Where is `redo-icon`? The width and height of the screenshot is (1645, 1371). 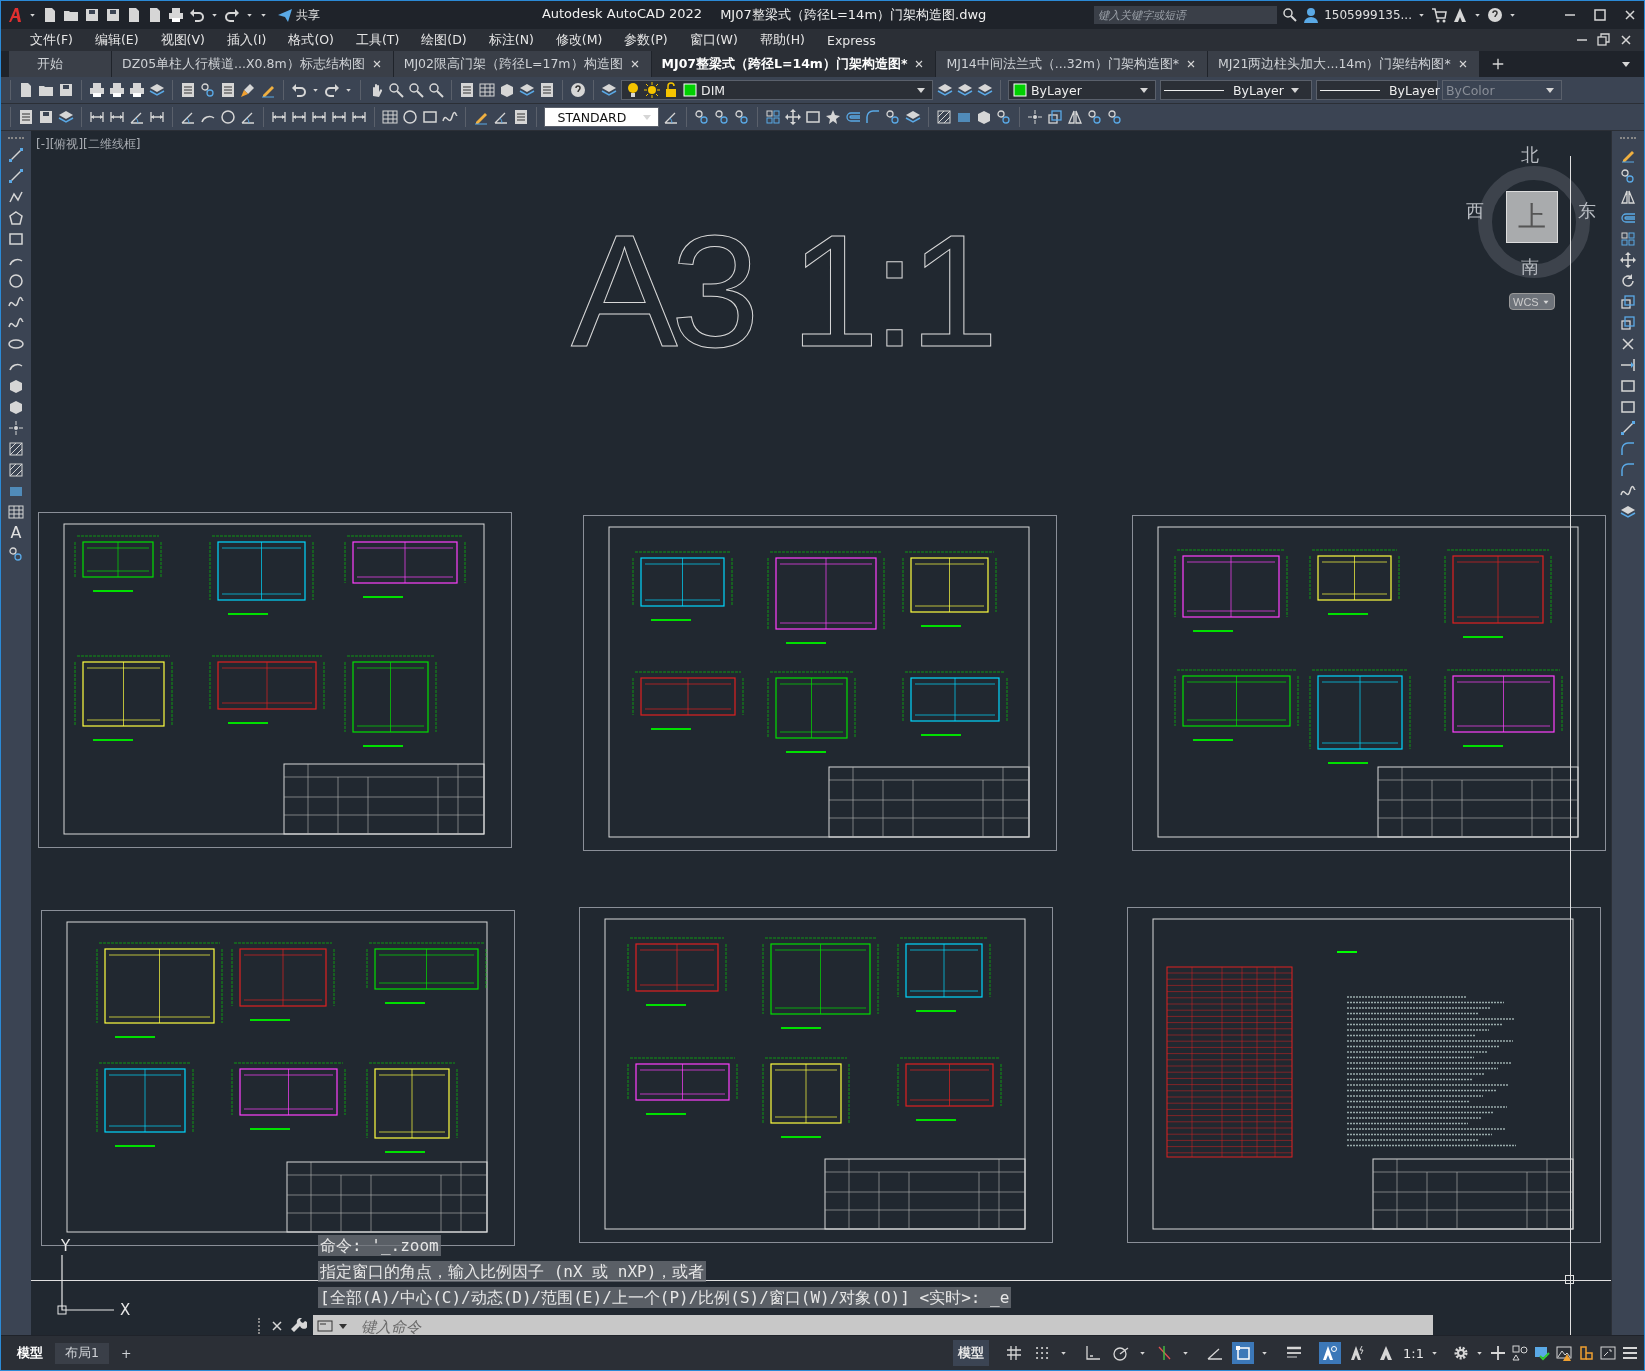
redo-icon is located at coordinates (232, 15).